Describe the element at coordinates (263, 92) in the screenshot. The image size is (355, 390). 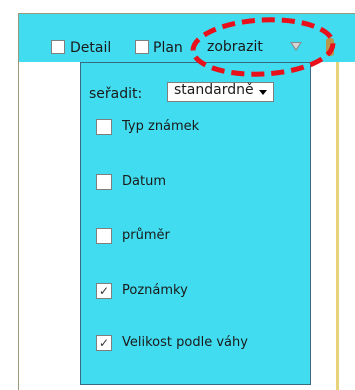
I see `chevron-down-icon` at that location.